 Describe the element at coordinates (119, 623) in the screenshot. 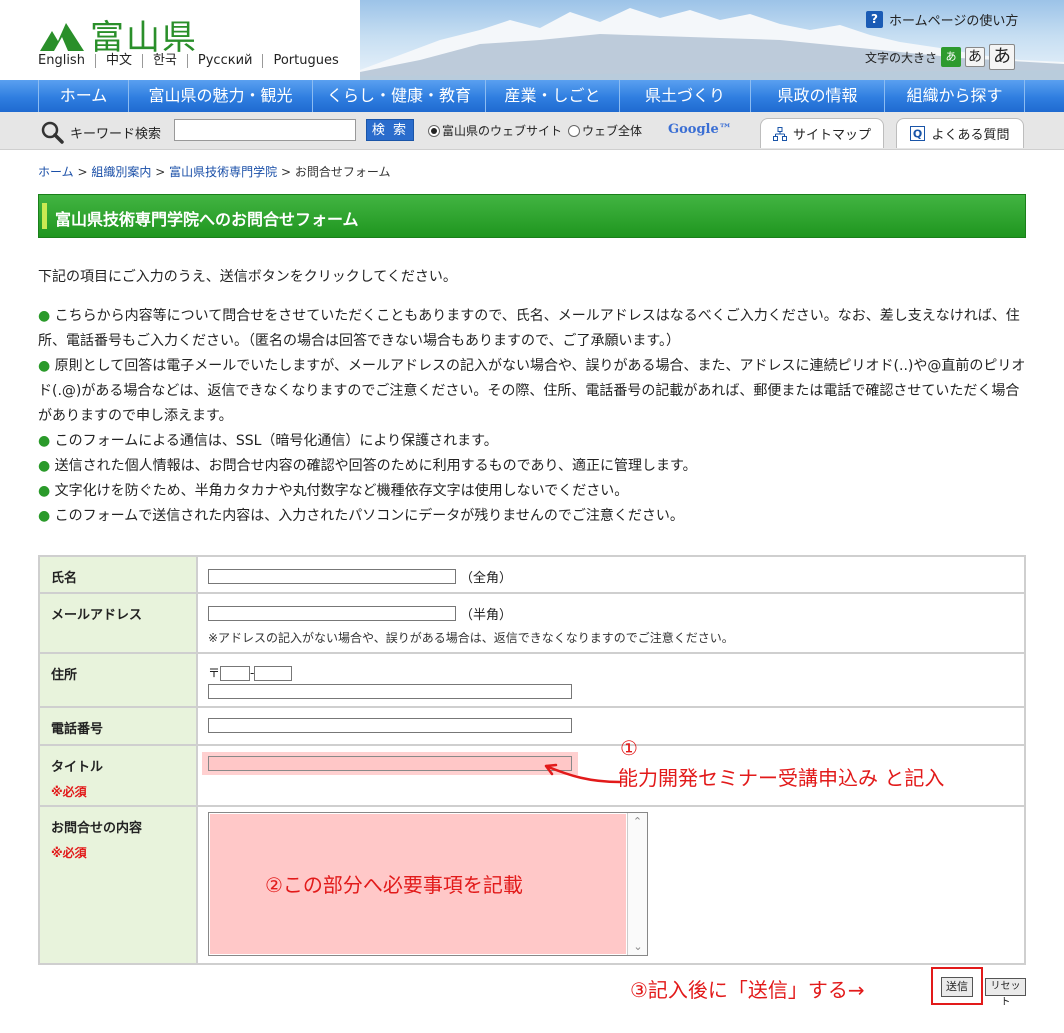

I see `email-label: メールアドレス` at that location.